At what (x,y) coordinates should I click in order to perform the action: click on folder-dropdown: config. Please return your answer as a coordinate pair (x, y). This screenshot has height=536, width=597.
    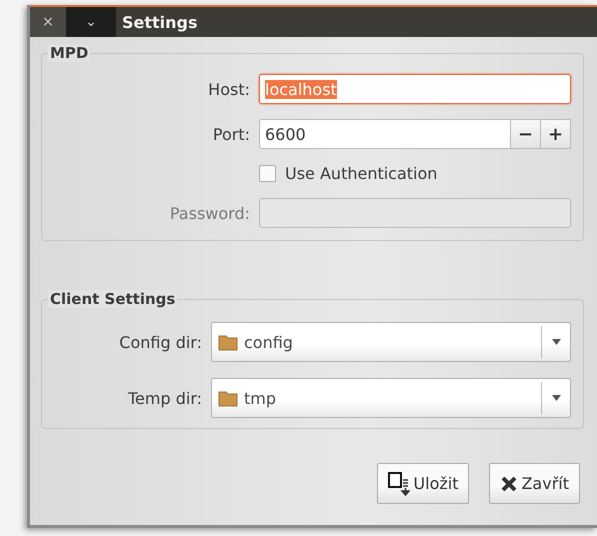
    Looking at the image, I should click on (391, 342).